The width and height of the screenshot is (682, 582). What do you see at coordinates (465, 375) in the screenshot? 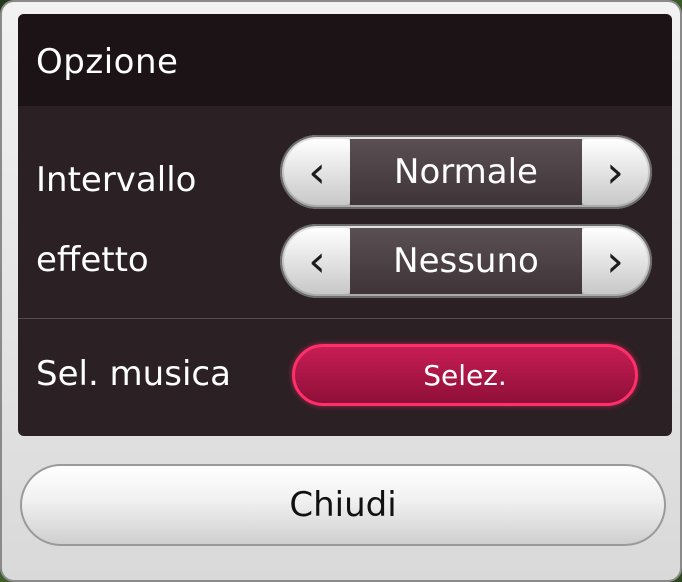
I see `select-music-button: Selez.` at bounding box center [465, 375].